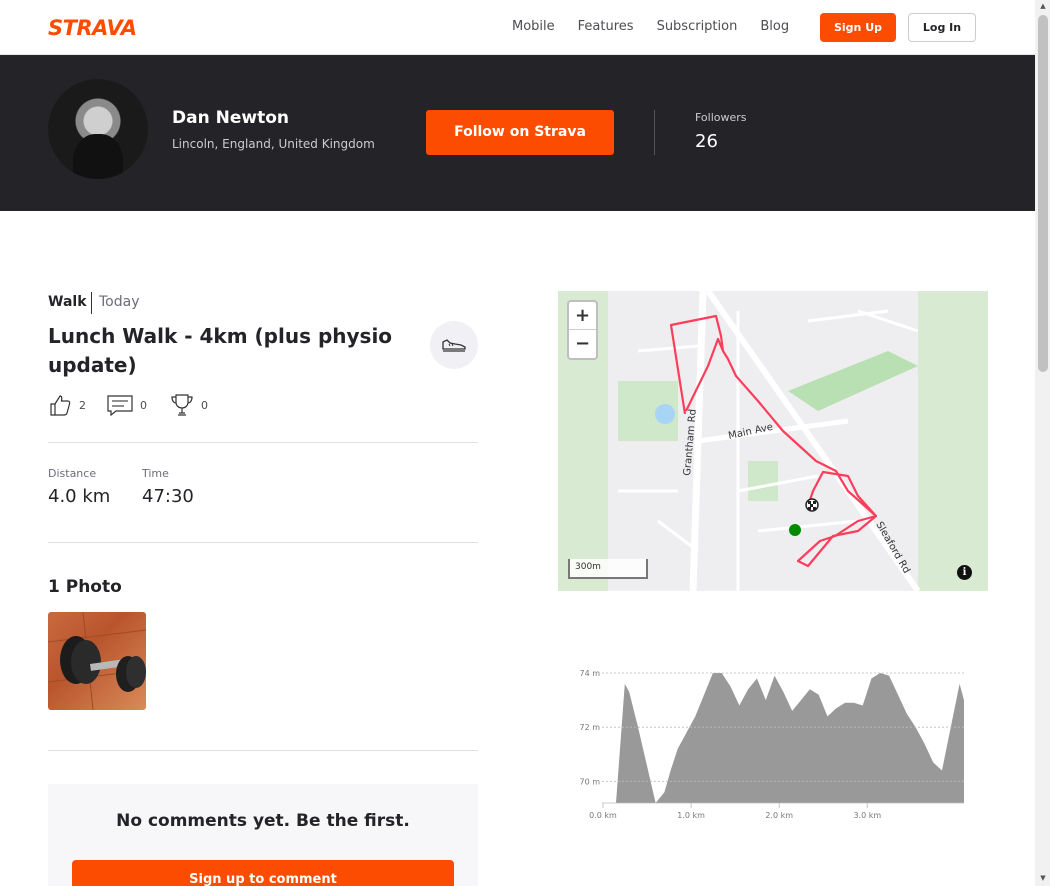 The height and width of the screenshot is (886, 1050). Describe the element at coordinates (98, 129) in the screenshot. I see `avatar` at that location.